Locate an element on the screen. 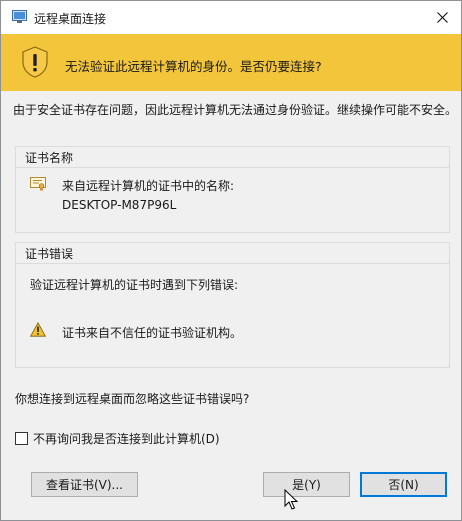 Image resolution: width=462 pixels, height=521 pixels. close-button is located at coordinates (442, 17).